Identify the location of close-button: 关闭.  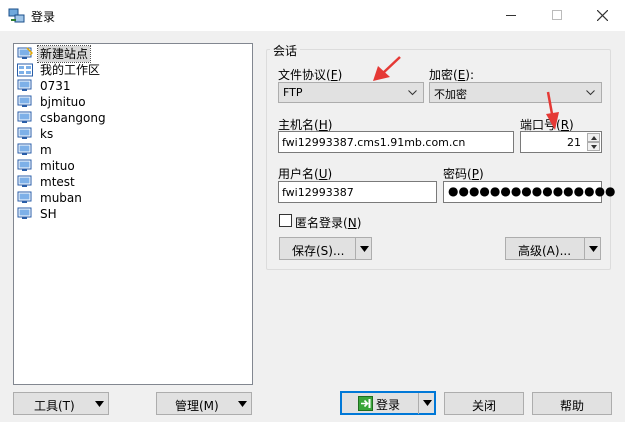
(484, 403).